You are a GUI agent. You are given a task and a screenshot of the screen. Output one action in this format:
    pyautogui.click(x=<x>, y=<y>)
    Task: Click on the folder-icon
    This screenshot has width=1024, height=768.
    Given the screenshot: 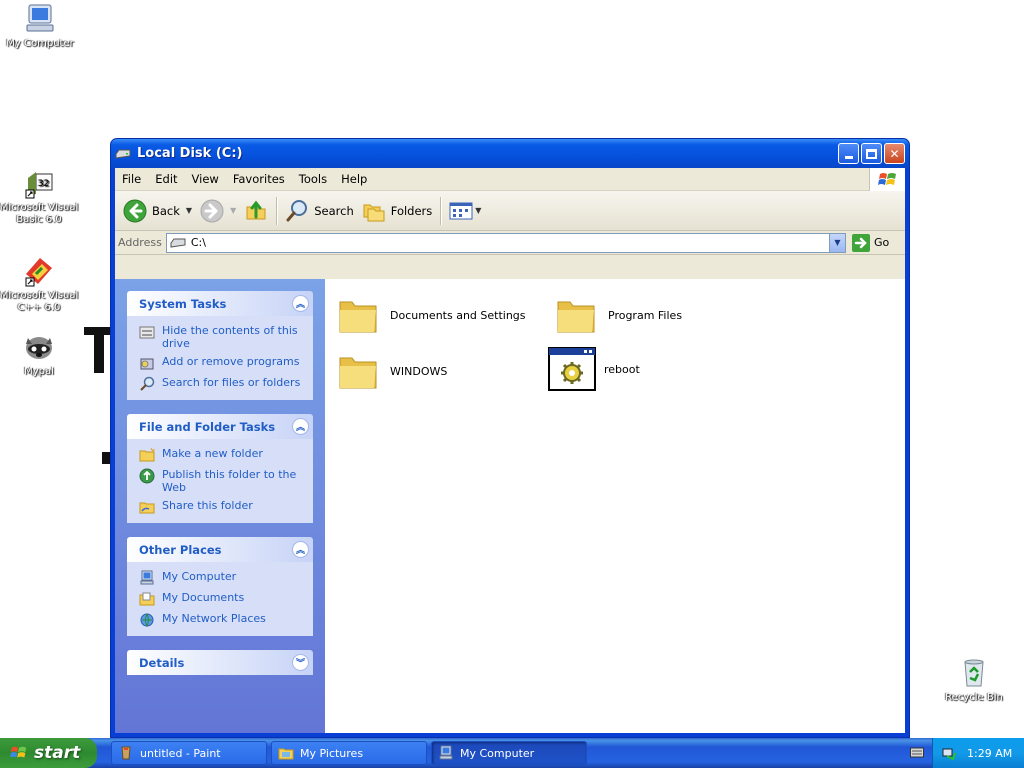 What is the action you would take?
    pyautogui.click(x=358, y=315)
    